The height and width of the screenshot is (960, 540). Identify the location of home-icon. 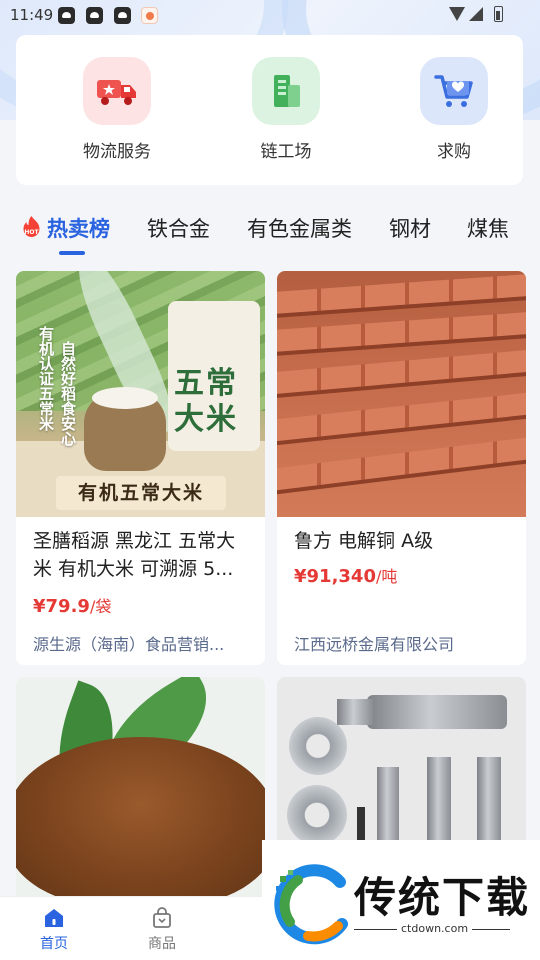
(54, 918).